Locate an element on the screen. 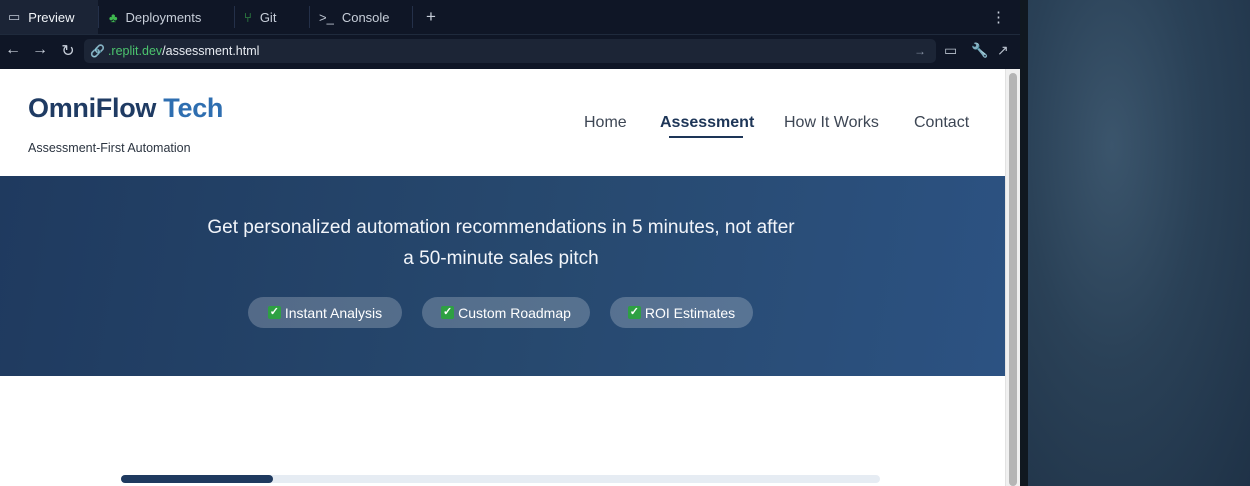  back-icon: ← is located at coordinates (13, 50).